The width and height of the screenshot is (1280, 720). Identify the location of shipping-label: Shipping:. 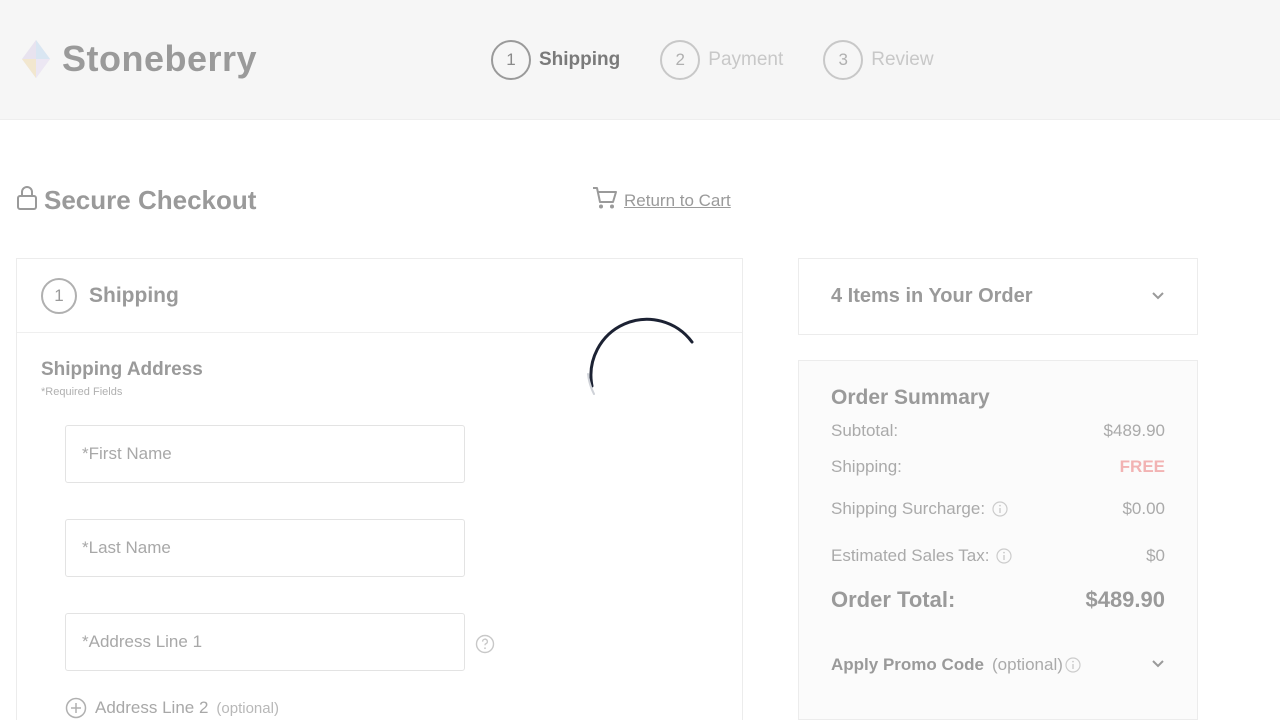
(866, 466).